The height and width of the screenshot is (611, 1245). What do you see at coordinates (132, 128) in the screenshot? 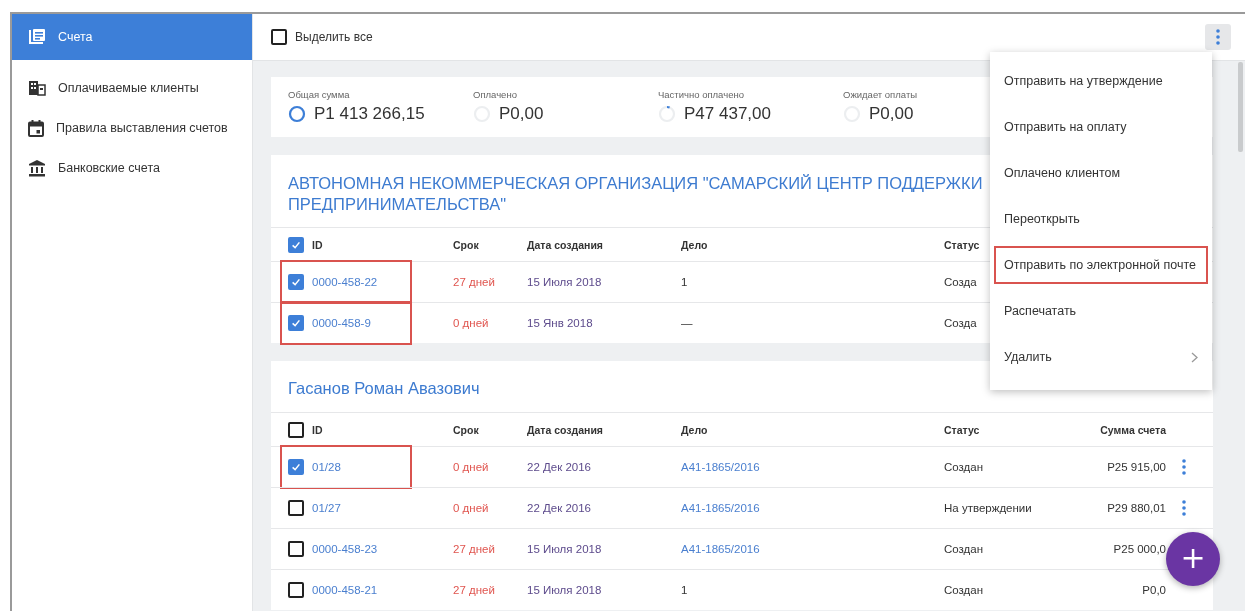
I see `sidebar-item: Правила выставления счетов` at bounding box center [132, 128].